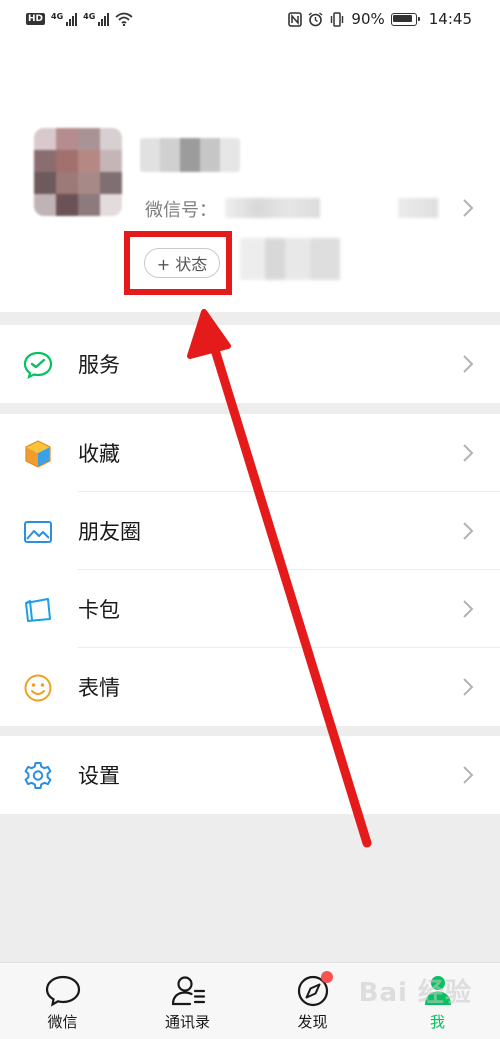 The height and width of the screenshot is (1039, 500). Describe the element at coordinates (312, 1022) in the screenshot. I see `tab-label: 发现` at that location.